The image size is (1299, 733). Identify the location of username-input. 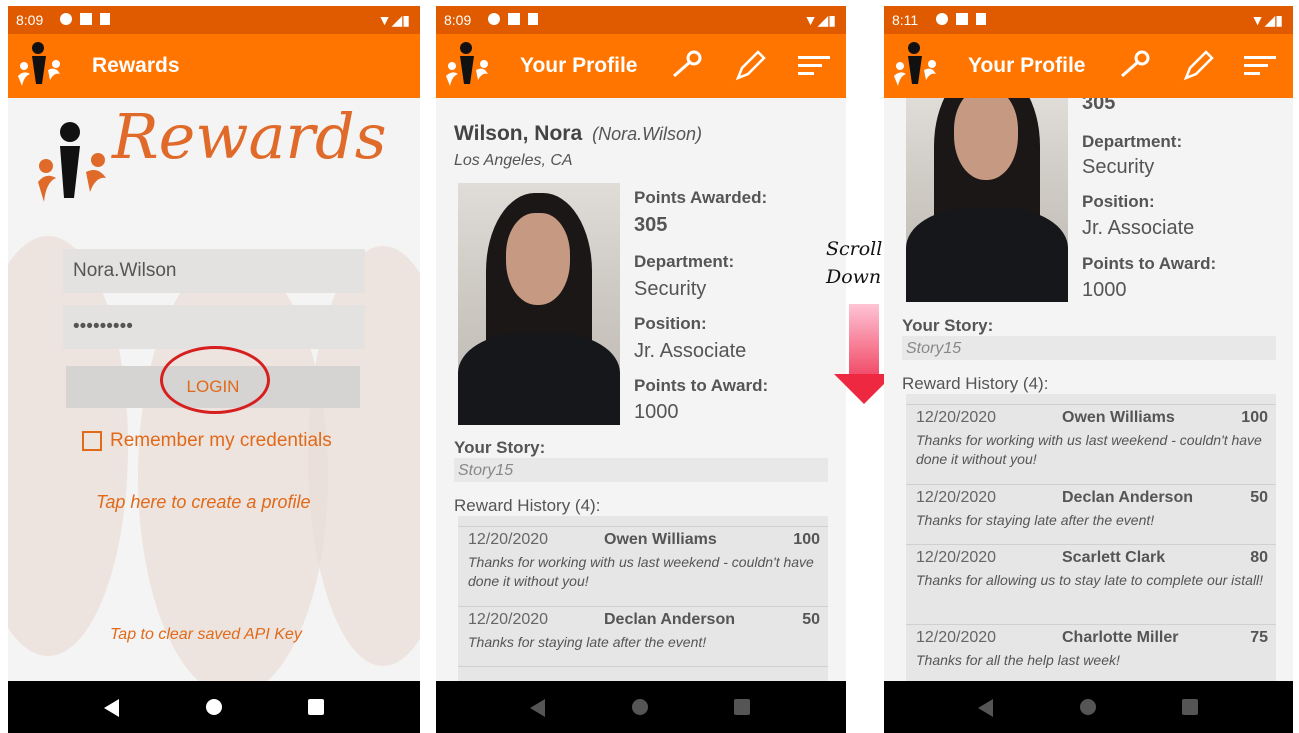
(214, 271).